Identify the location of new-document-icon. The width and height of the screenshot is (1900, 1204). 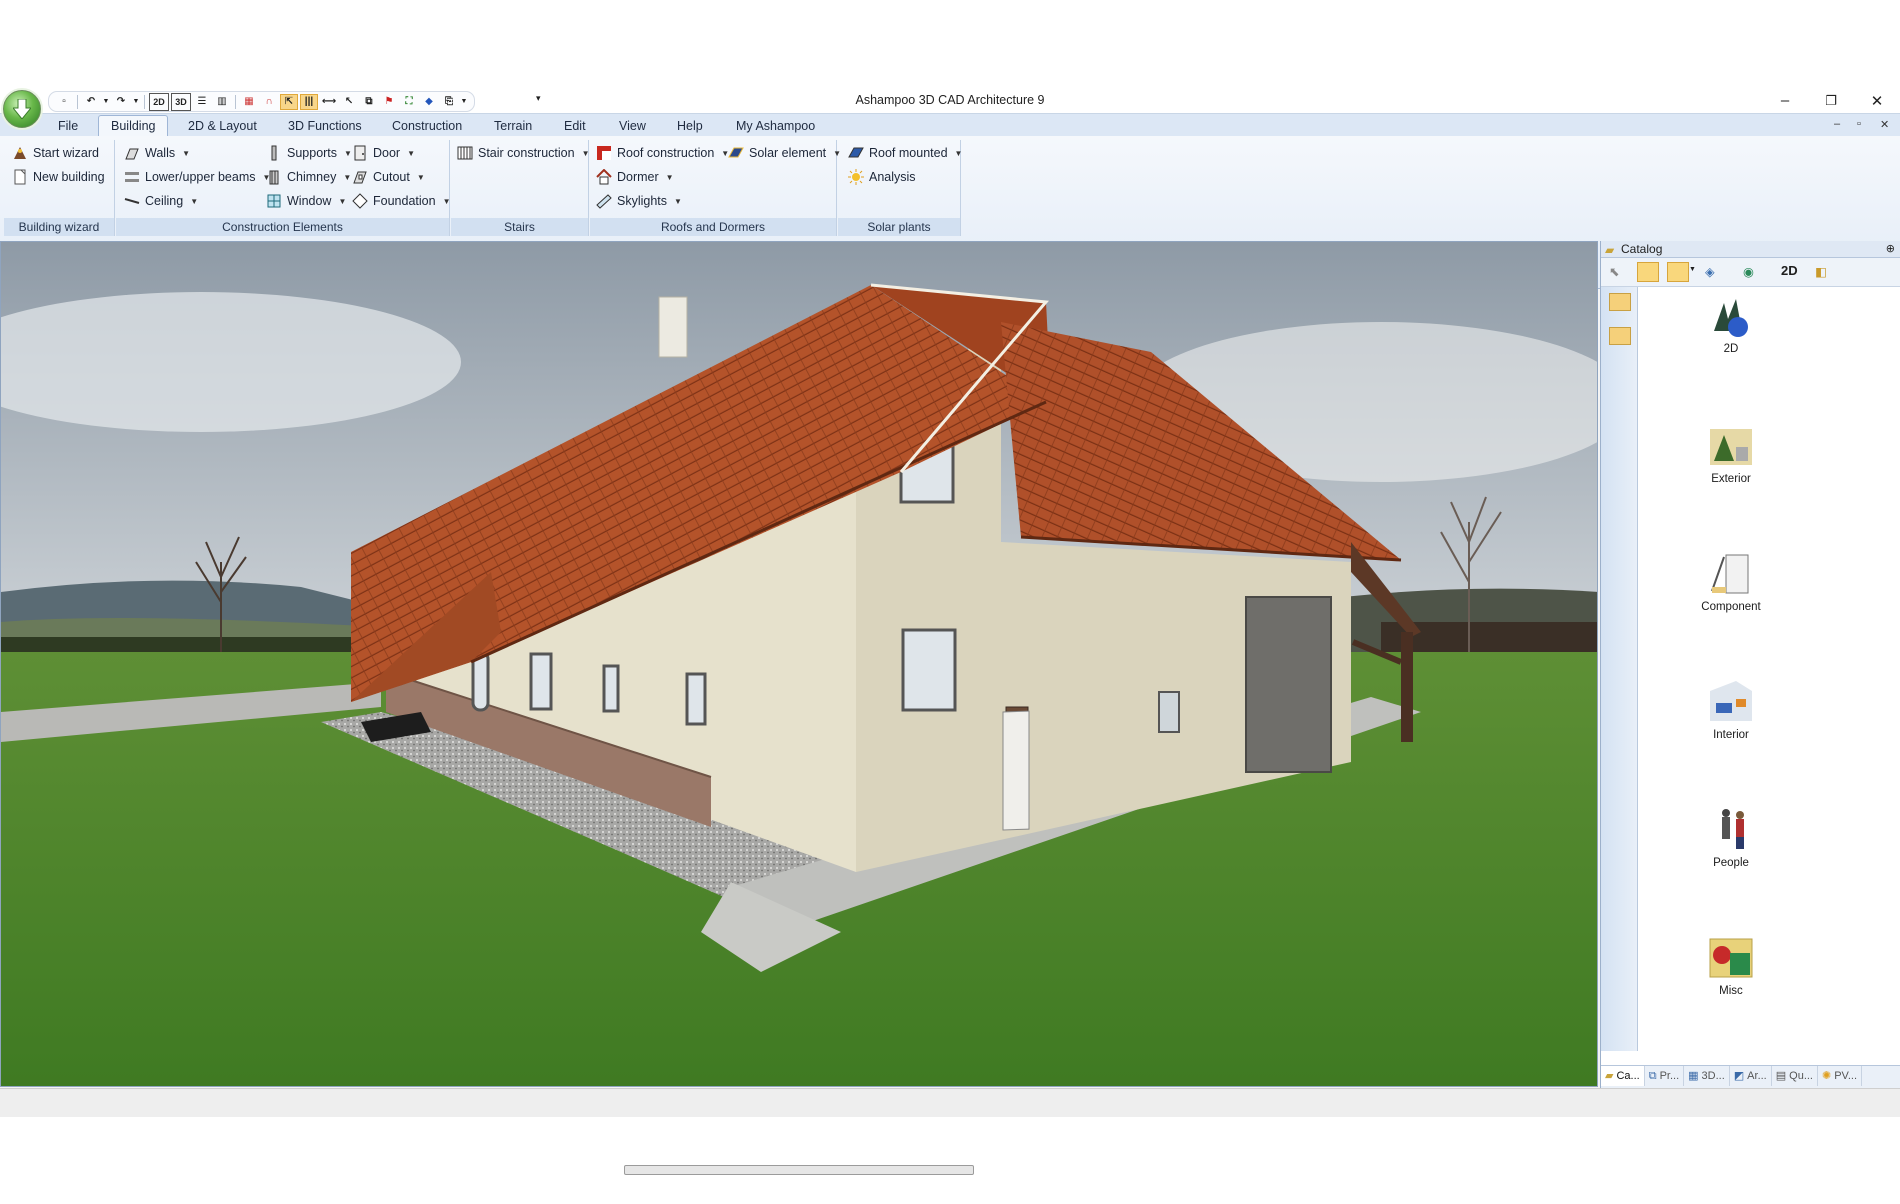
(20, 177).